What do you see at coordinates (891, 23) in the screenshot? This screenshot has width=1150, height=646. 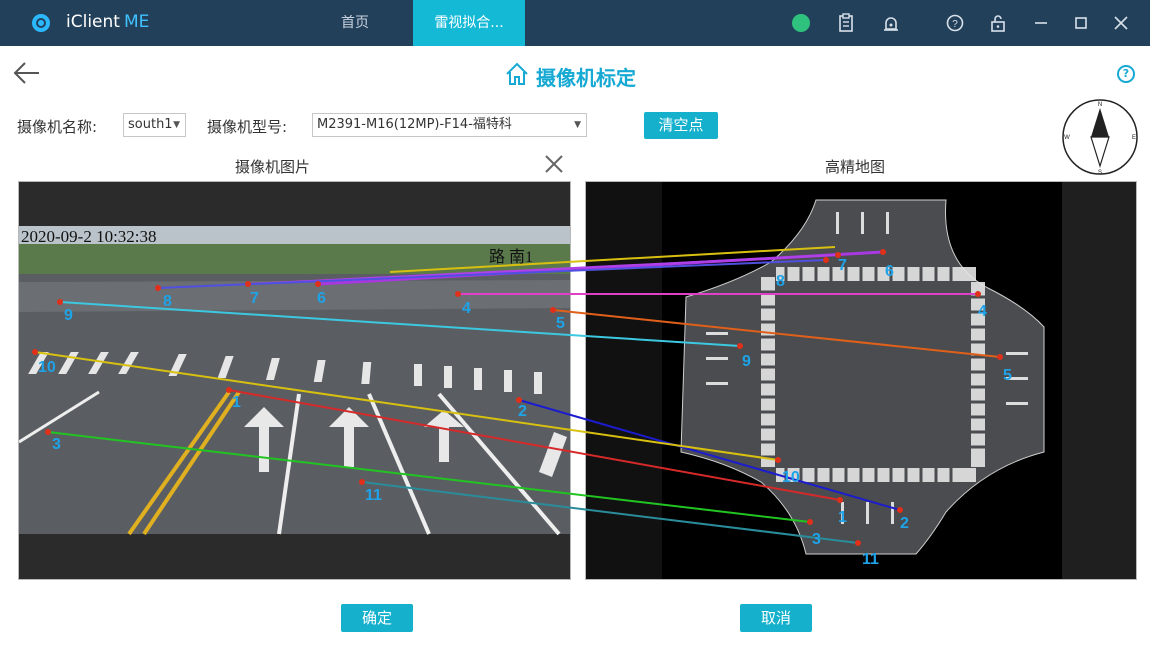 I see `alarm-icon` at bounding box center [891, 23].